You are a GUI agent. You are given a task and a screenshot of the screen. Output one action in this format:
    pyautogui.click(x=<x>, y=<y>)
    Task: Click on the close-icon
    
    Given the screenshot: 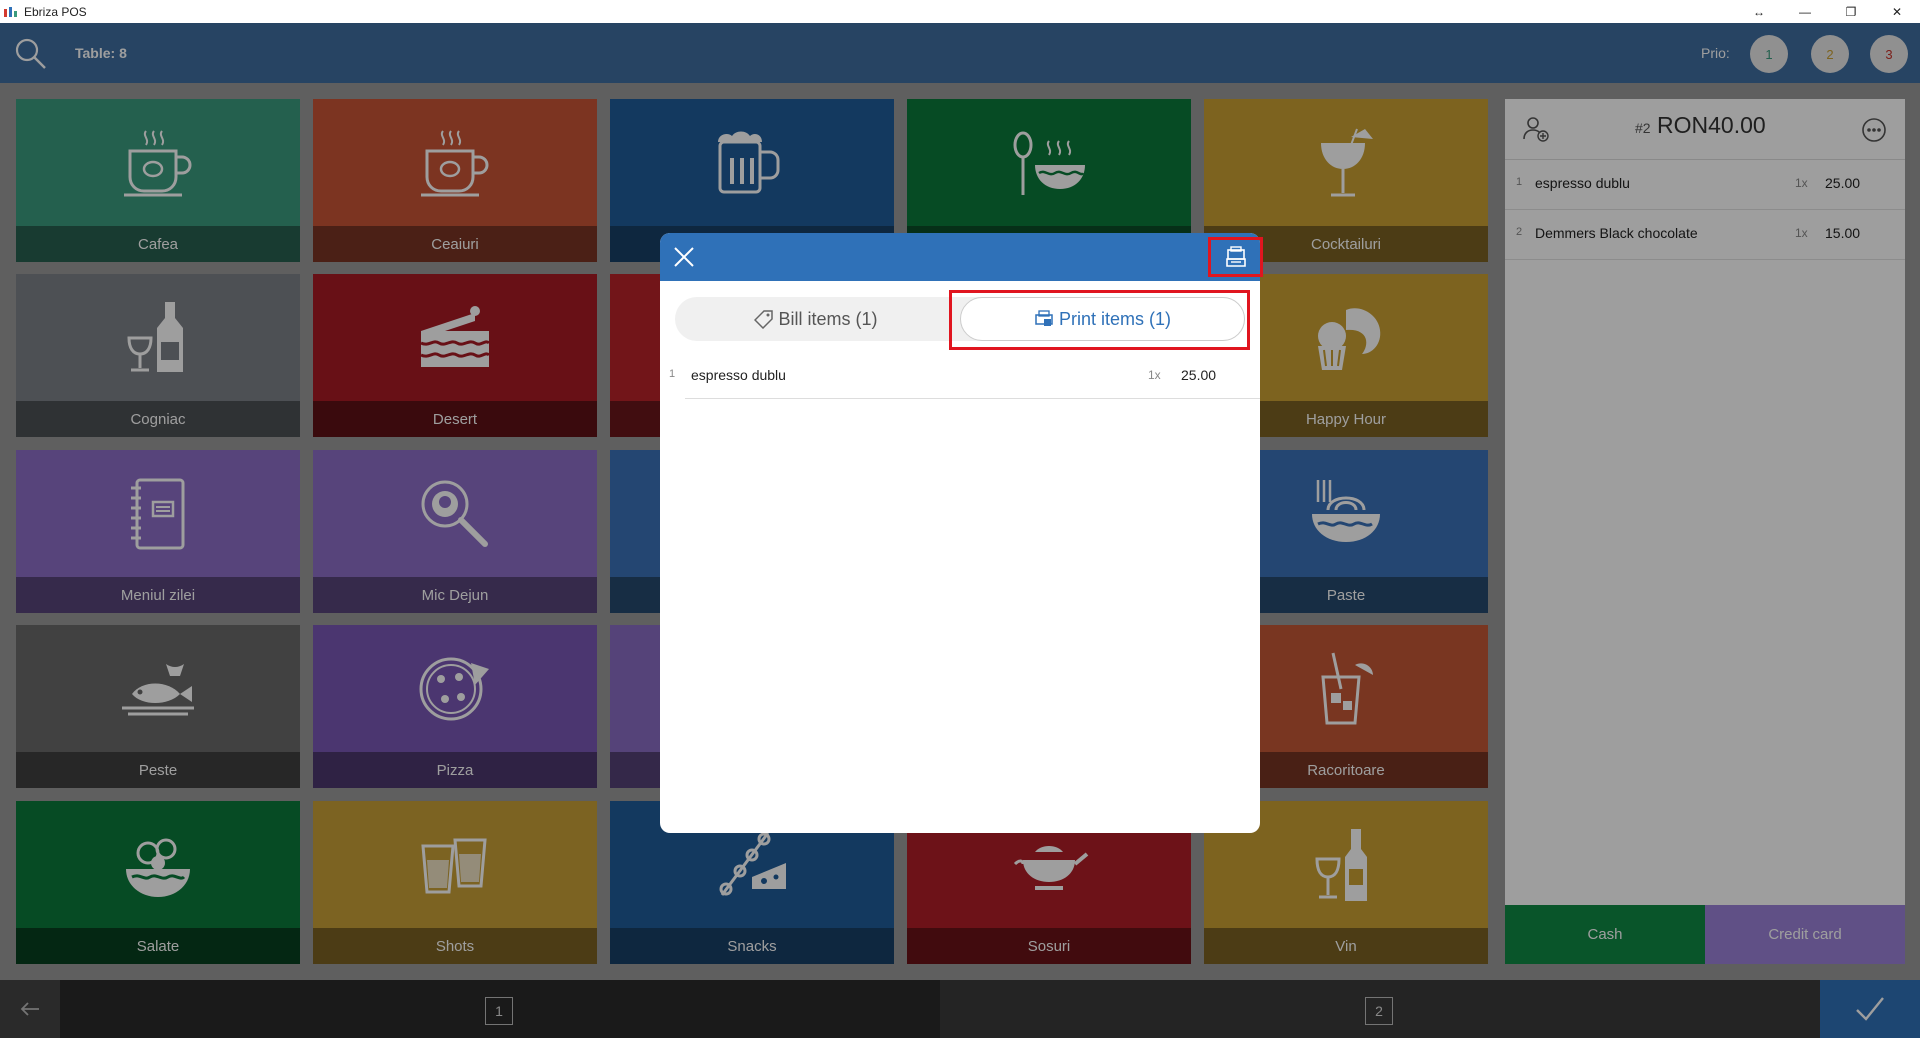 What is the action you would take?
    pyautogui.click(x=684, y=257)
    